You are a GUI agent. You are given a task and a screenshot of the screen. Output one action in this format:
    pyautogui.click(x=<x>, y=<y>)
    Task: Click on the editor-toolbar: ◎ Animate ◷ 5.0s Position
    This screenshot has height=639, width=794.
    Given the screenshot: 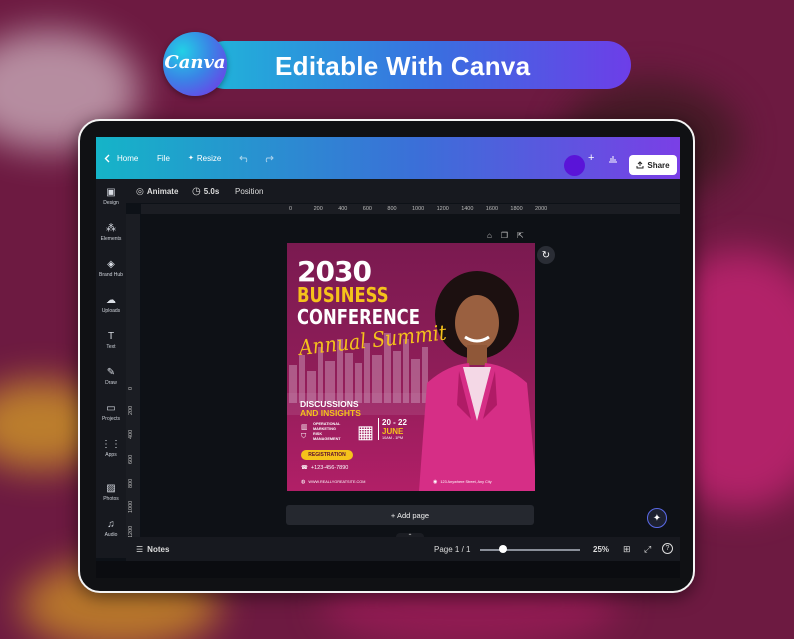 What is the action you would take?
    pyautogui.click(x=403, y=191)
    